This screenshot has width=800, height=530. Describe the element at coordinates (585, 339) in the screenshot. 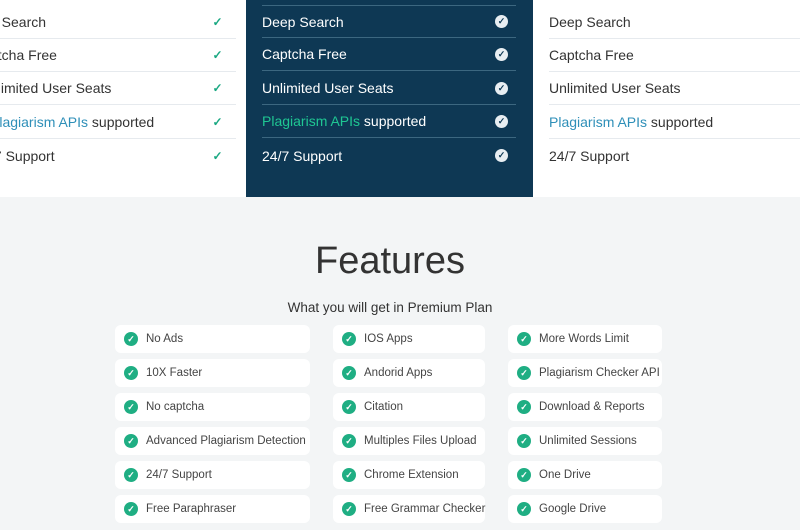

I see `feature-item: ✓ More Words Limit` at that location.